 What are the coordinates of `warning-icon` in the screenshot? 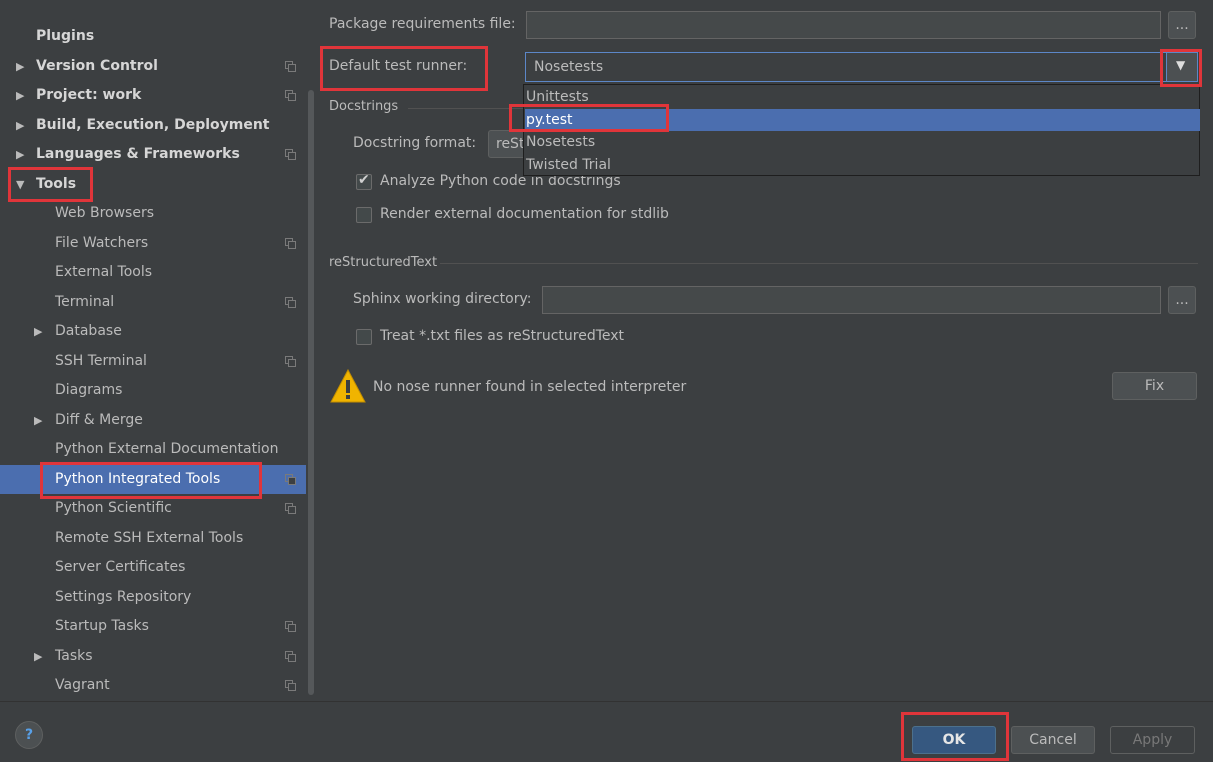 It's located at (348, 386).